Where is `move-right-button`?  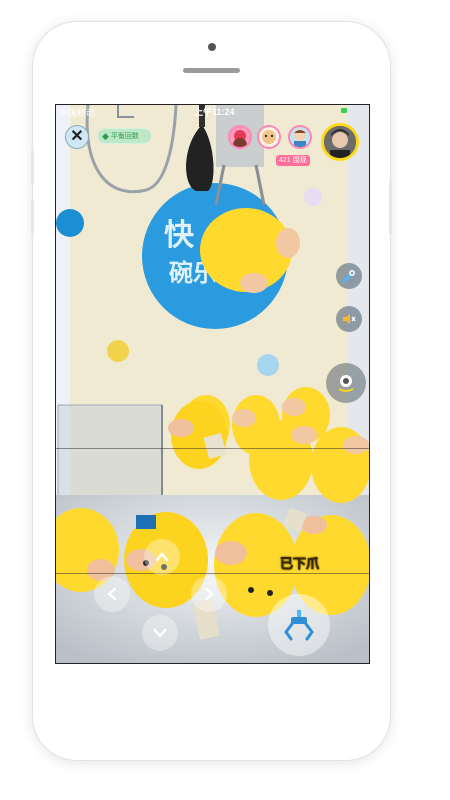 move-right-button is located at coordinates (209, 594).